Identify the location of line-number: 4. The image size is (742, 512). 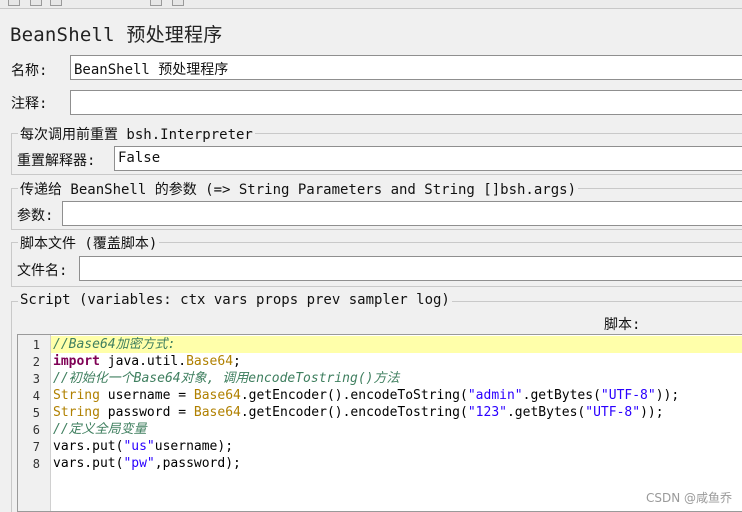
(36, 396).